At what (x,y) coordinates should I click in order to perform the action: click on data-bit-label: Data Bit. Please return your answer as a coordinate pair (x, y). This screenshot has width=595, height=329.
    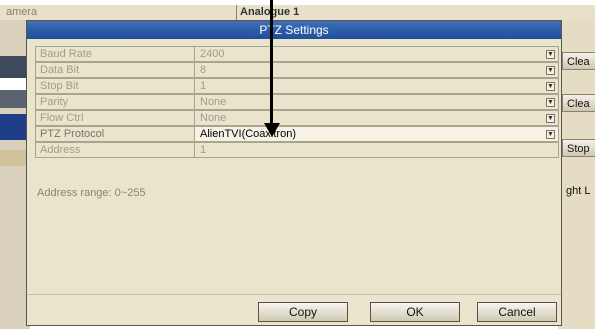
    Looking at the image, I should click on (115, 70).